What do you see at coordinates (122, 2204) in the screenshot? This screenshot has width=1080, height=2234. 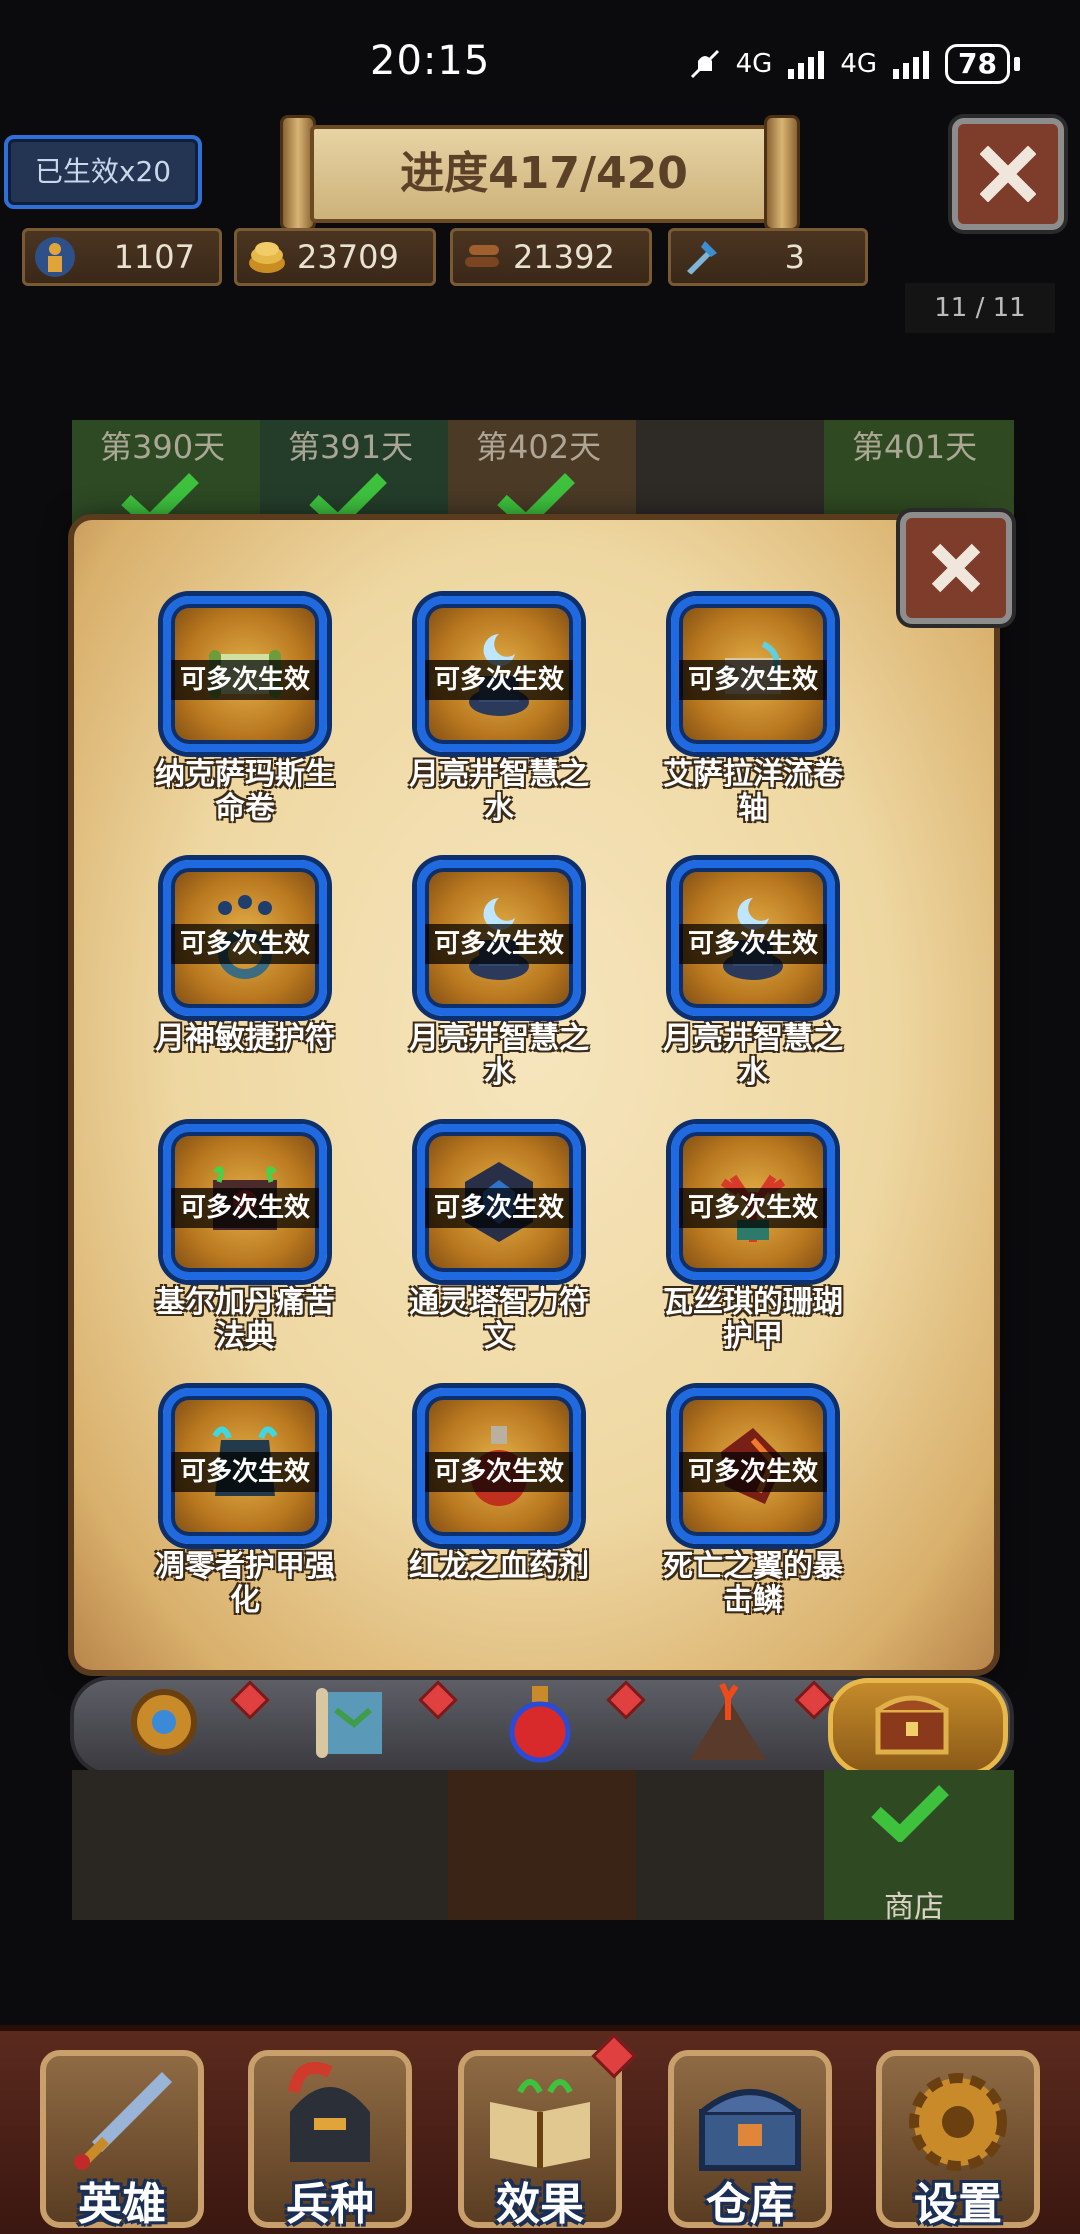 I see `nav-label: 英雄` at bounding box center [122, 2204].